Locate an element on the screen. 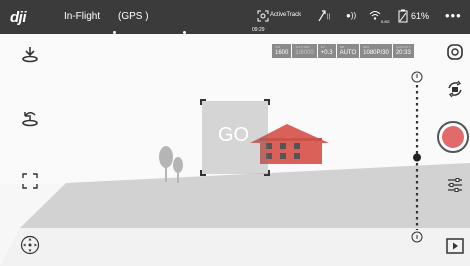 The image size is (470, 266). playback-button is located at coordinates (455, 246).